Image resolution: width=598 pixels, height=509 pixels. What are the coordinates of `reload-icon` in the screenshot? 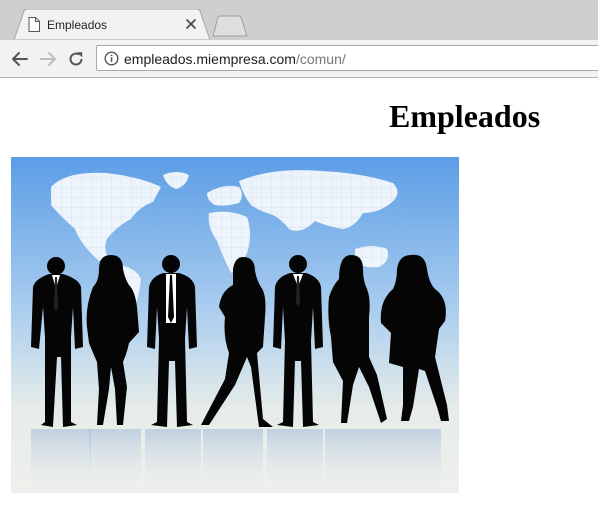 It's located at (76, 59).